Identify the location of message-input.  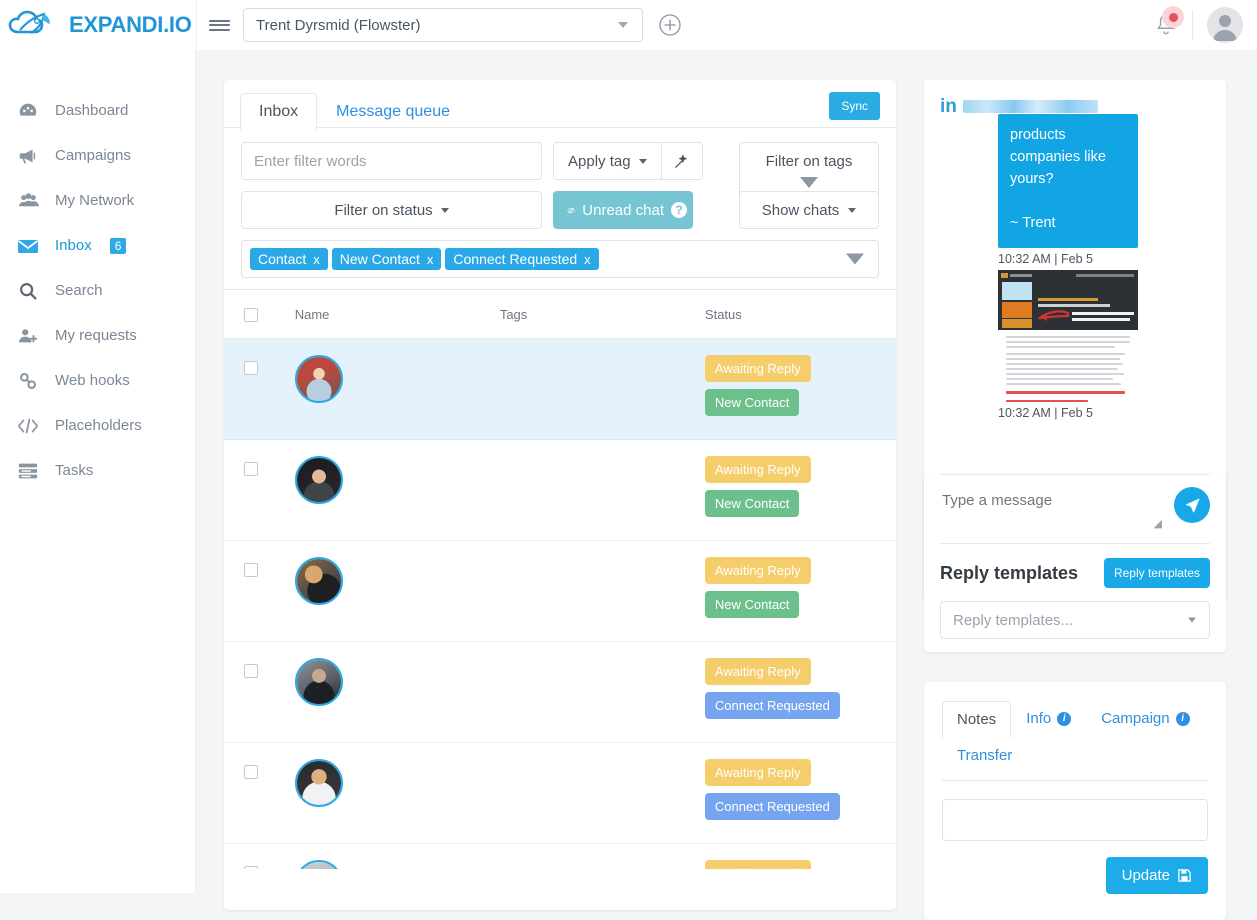
(1050, 500).